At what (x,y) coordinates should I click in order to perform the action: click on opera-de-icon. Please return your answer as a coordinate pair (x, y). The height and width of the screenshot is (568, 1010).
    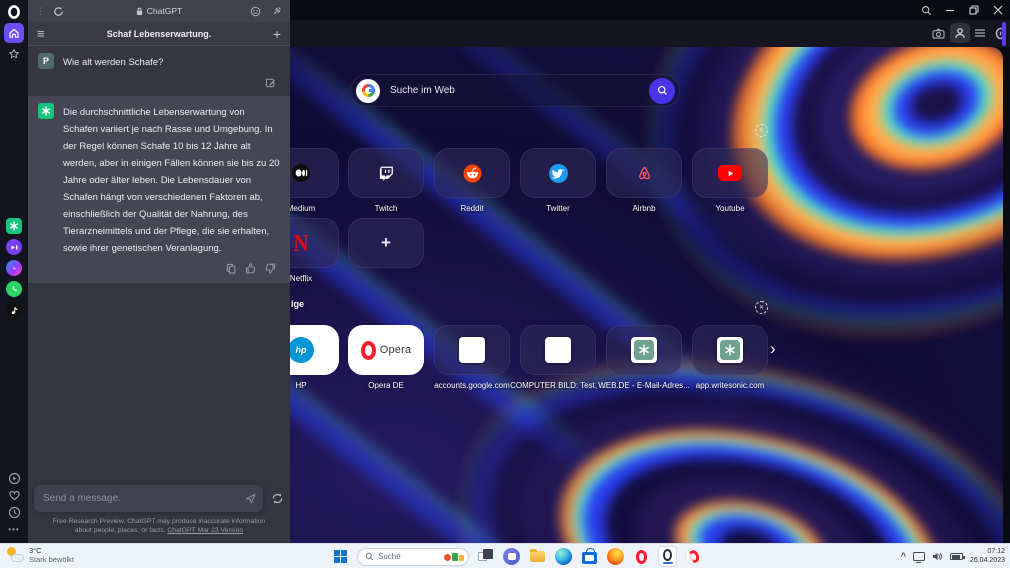
    Looking at the image, I should click on (368, 350).